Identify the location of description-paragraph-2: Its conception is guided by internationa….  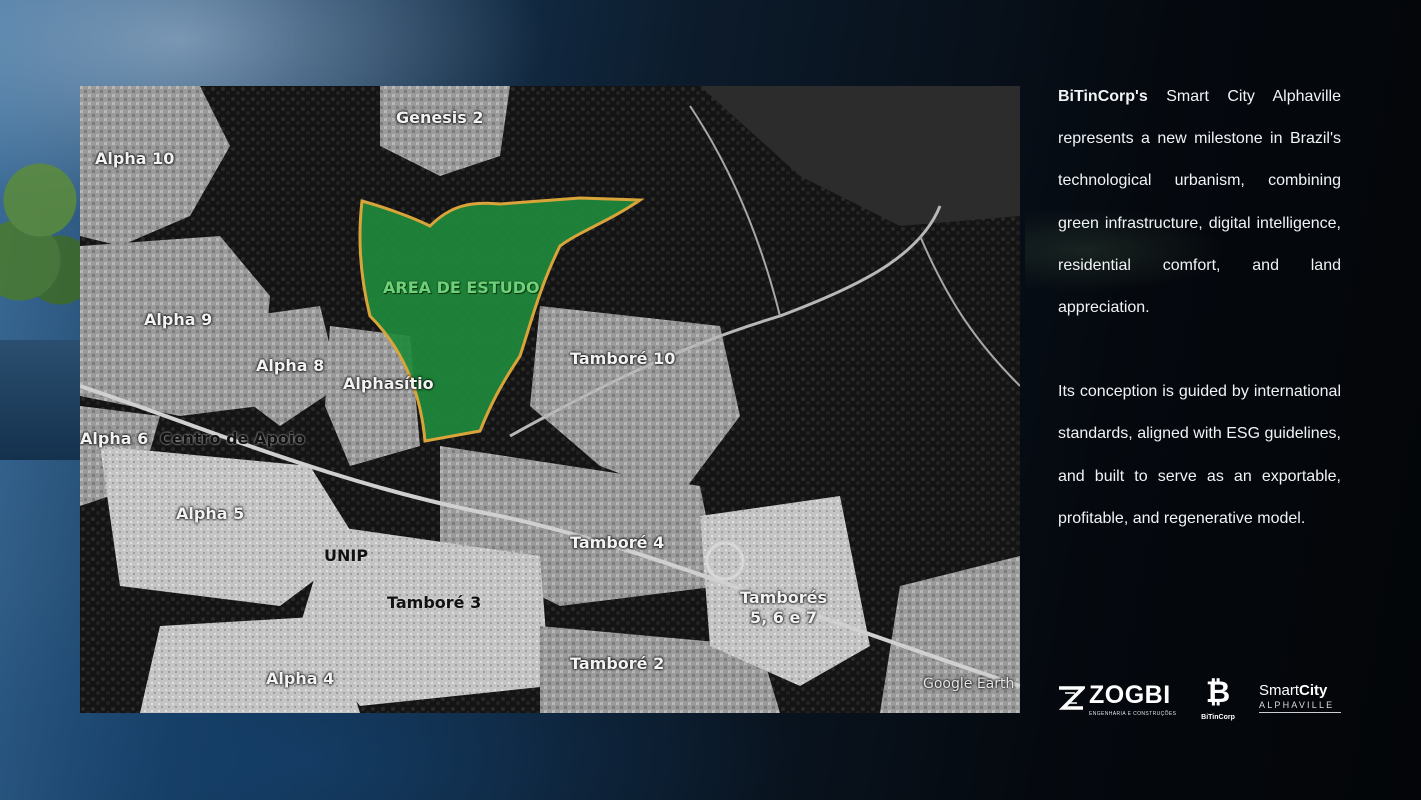
(1199, 455).